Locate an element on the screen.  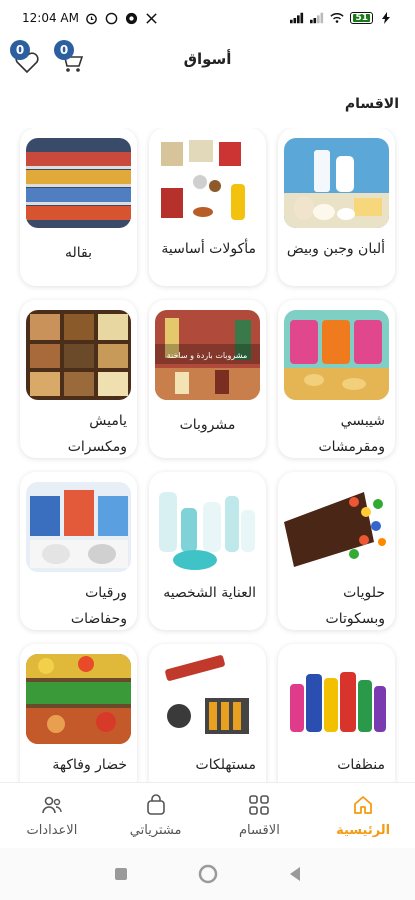
category-consumables: مستهلكات وبطاريات is located at coordinates (207, 713).